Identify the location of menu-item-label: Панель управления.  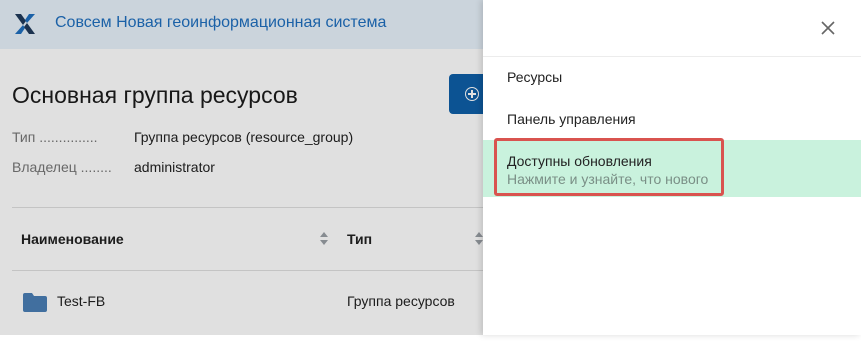
(571, 119).